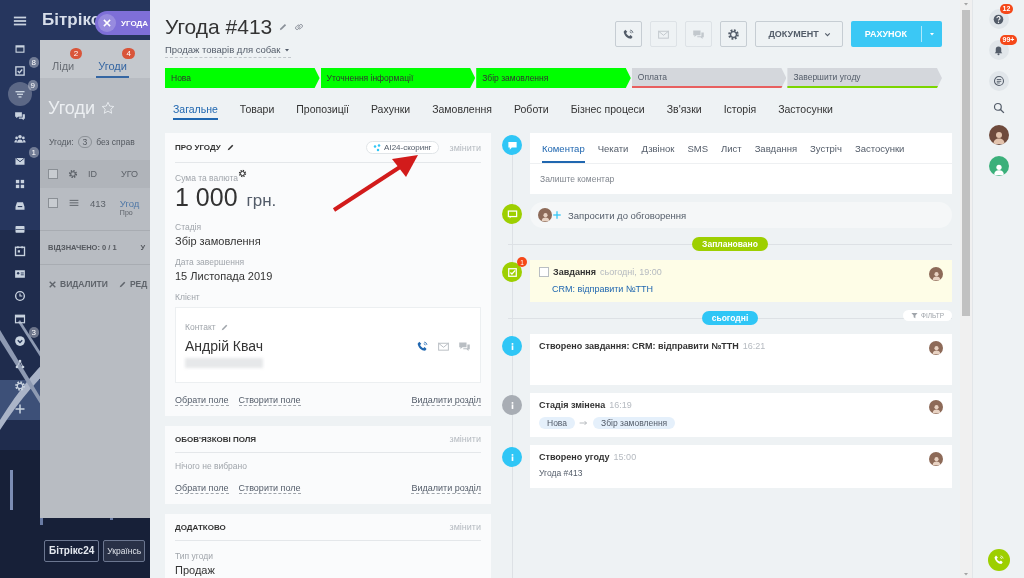 The image size is (1024, 578). Describe the element at coordinates (20, 183) in the screenshot. I see `grid-icon` at that location.